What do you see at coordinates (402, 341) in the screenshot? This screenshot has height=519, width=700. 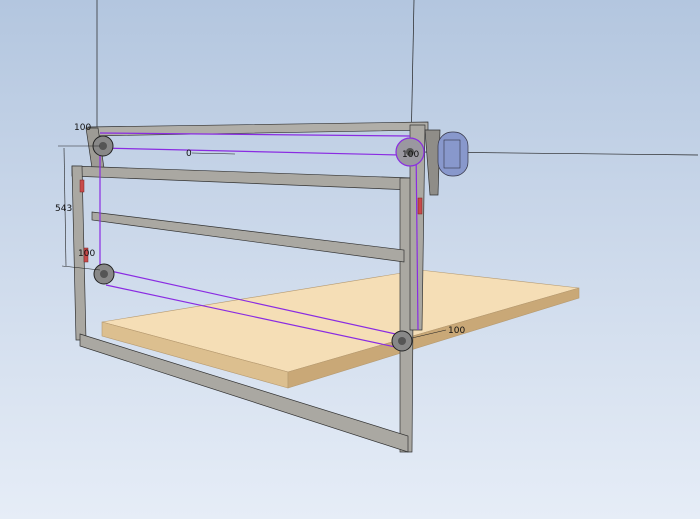 I see `pulley-lower-right` at bounding box center [402, 341].